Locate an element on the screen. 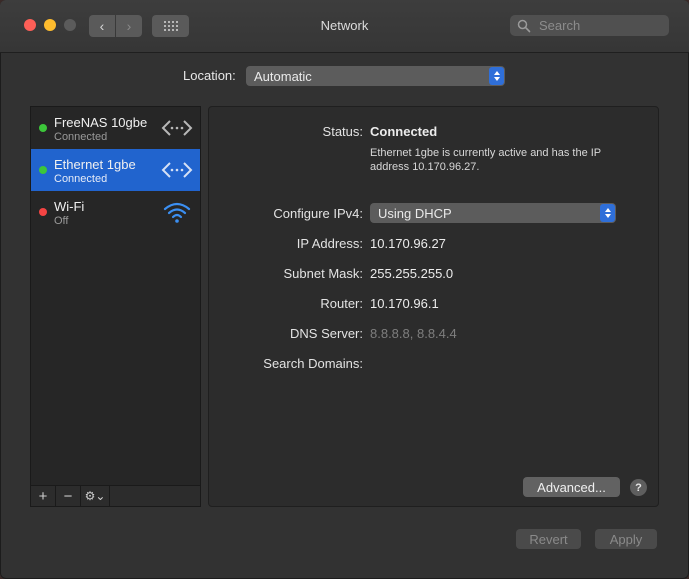  gear-icon: ⚙︎⌄ is located at coordinates (95, 496).